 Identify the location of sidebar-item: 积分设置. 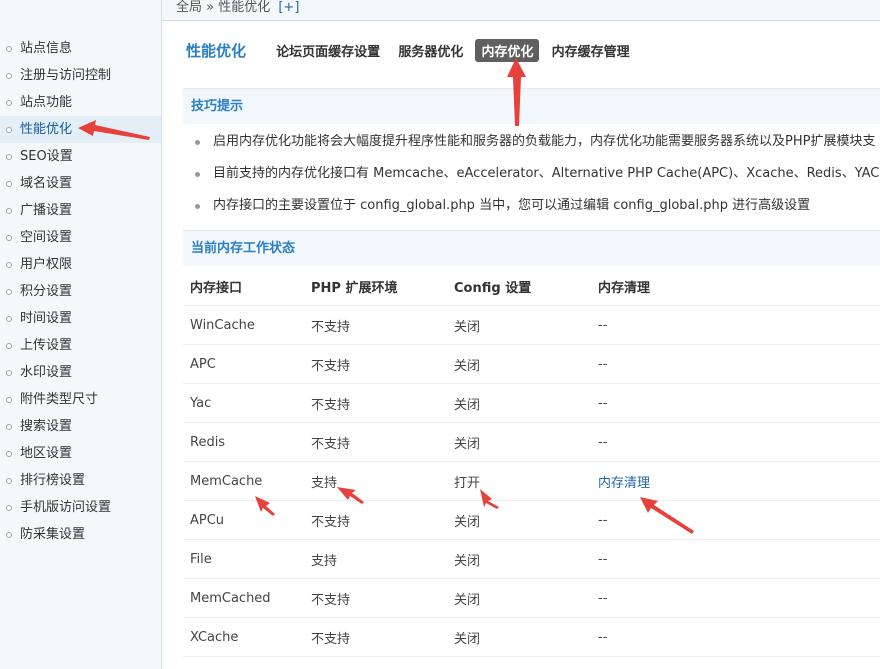
(80, 291).